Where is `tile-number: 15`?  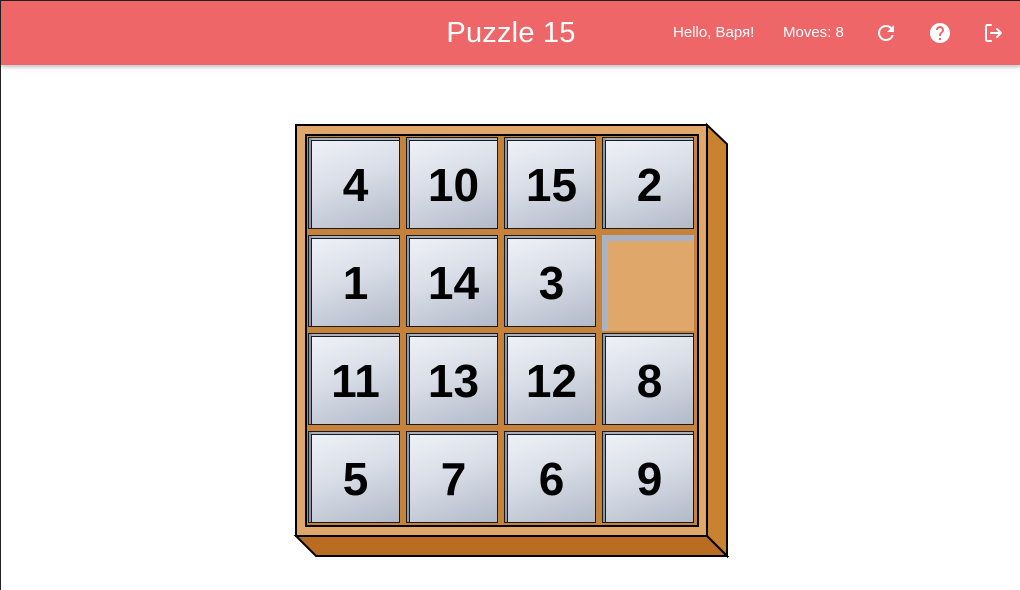
tile-number: 15 is located at coordinates (551, 184).